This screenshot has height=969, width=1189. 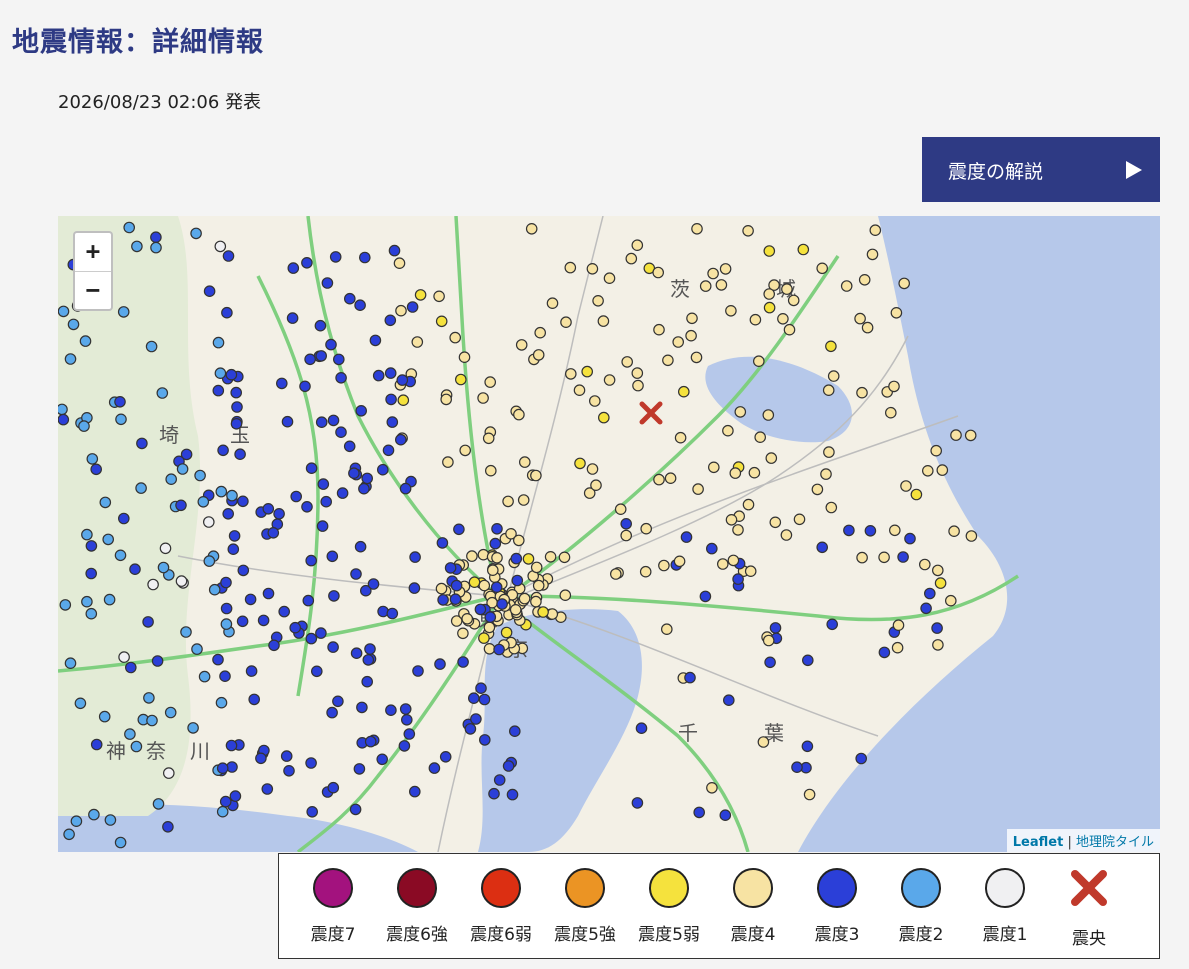 What do you see at coordinates (688, 733) in the screenshot?
I see `label-chiba-1: 千` at bounding box center [688, 733].